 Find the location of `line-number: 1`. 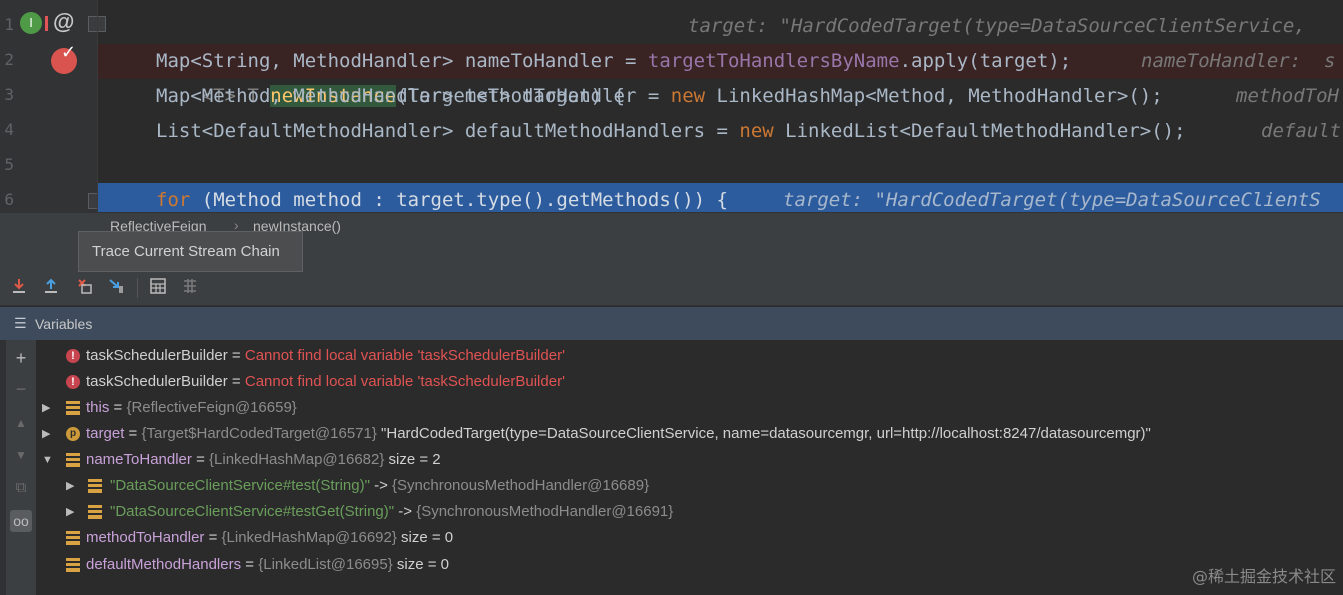

line-number: 1 is located at coordinates (9, 24).